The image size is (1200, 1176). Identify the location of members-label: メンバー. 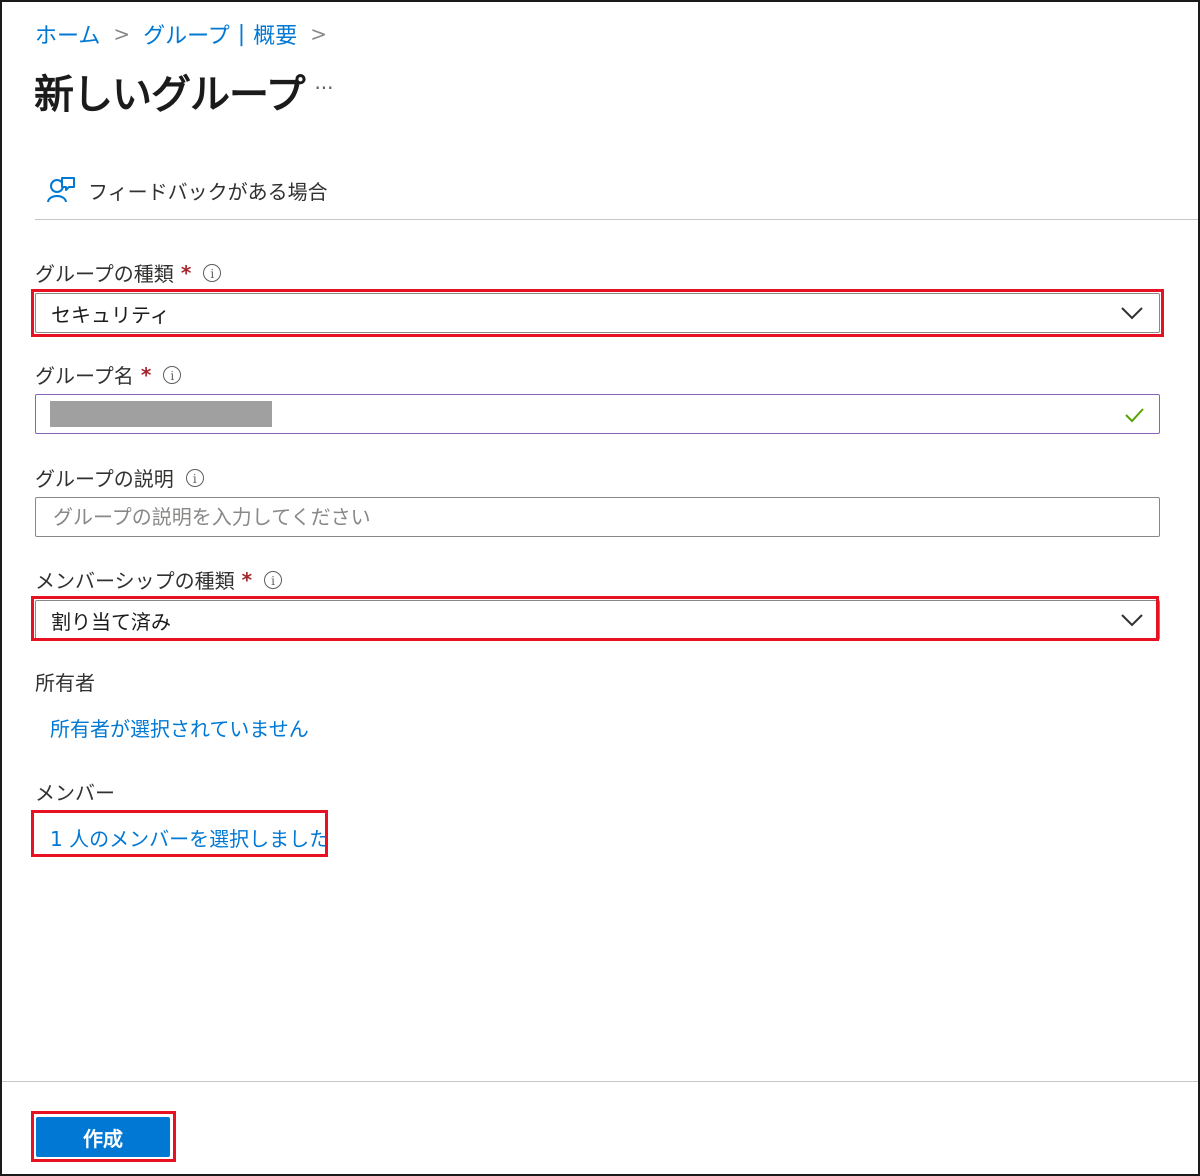
(75, 793).